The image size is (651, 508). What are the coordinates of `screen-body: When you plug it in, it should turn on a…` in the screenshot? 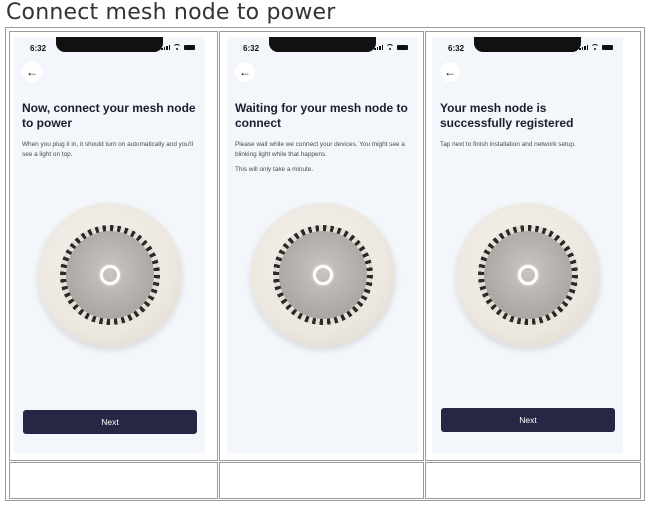 It's located at (111, 152).